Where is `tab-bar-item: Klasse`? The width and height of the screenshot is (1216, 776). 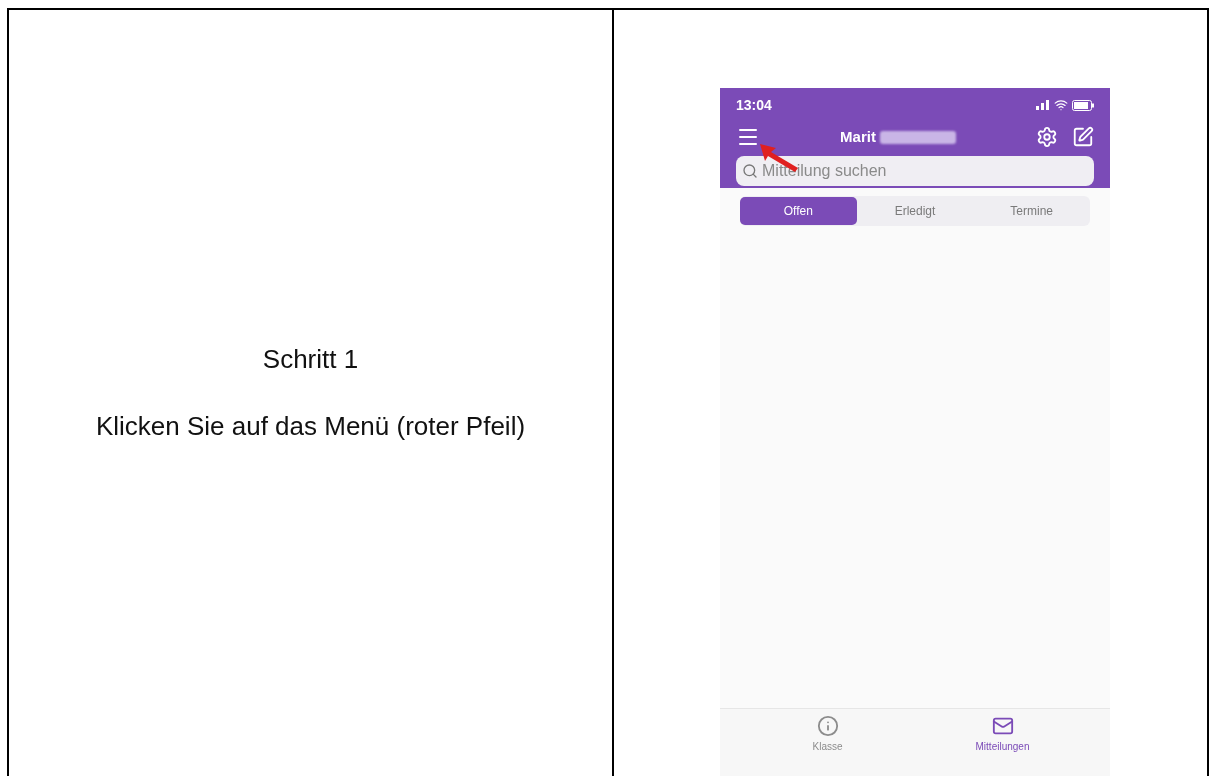
tab-bar-item: Klasse is located at coordinates (827, 737).